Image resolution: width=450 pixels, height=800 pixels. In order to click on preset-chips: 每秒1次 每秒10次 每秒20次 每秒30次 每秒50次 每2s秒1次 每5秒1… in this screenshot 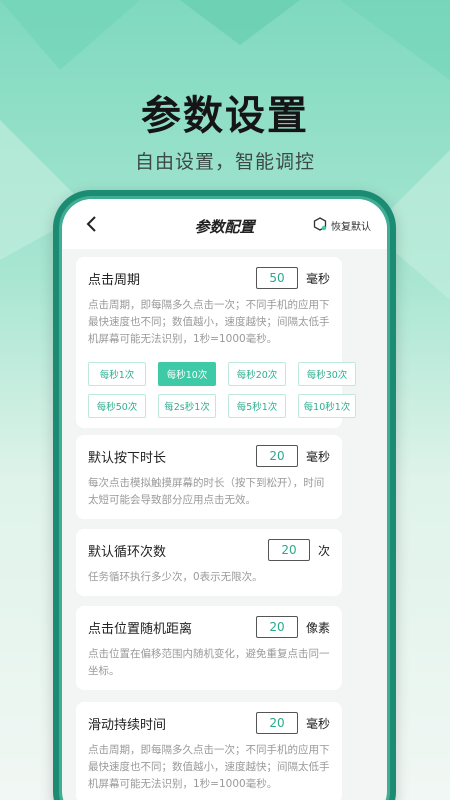, I will do `click(222, 390)`.